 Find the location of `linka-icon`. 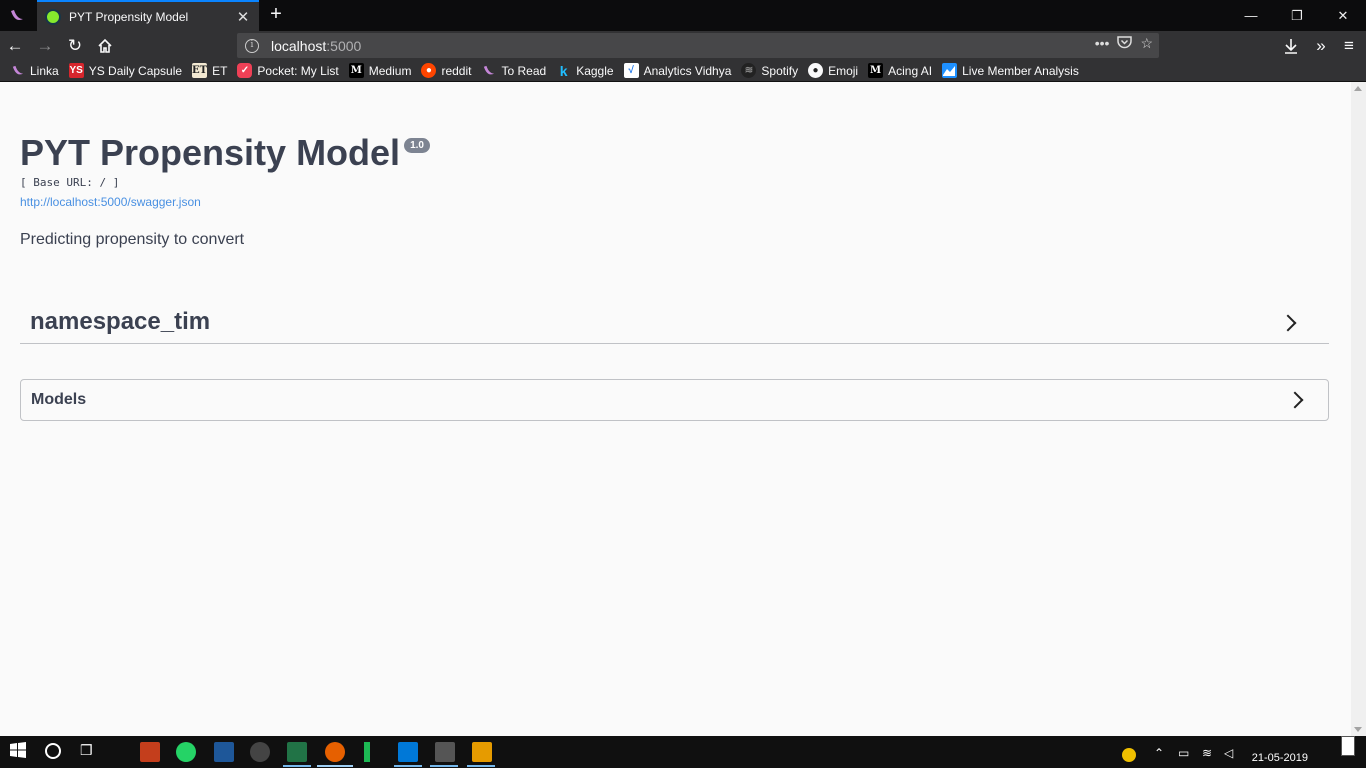

linka-icon is located at coordinates (17, 70).